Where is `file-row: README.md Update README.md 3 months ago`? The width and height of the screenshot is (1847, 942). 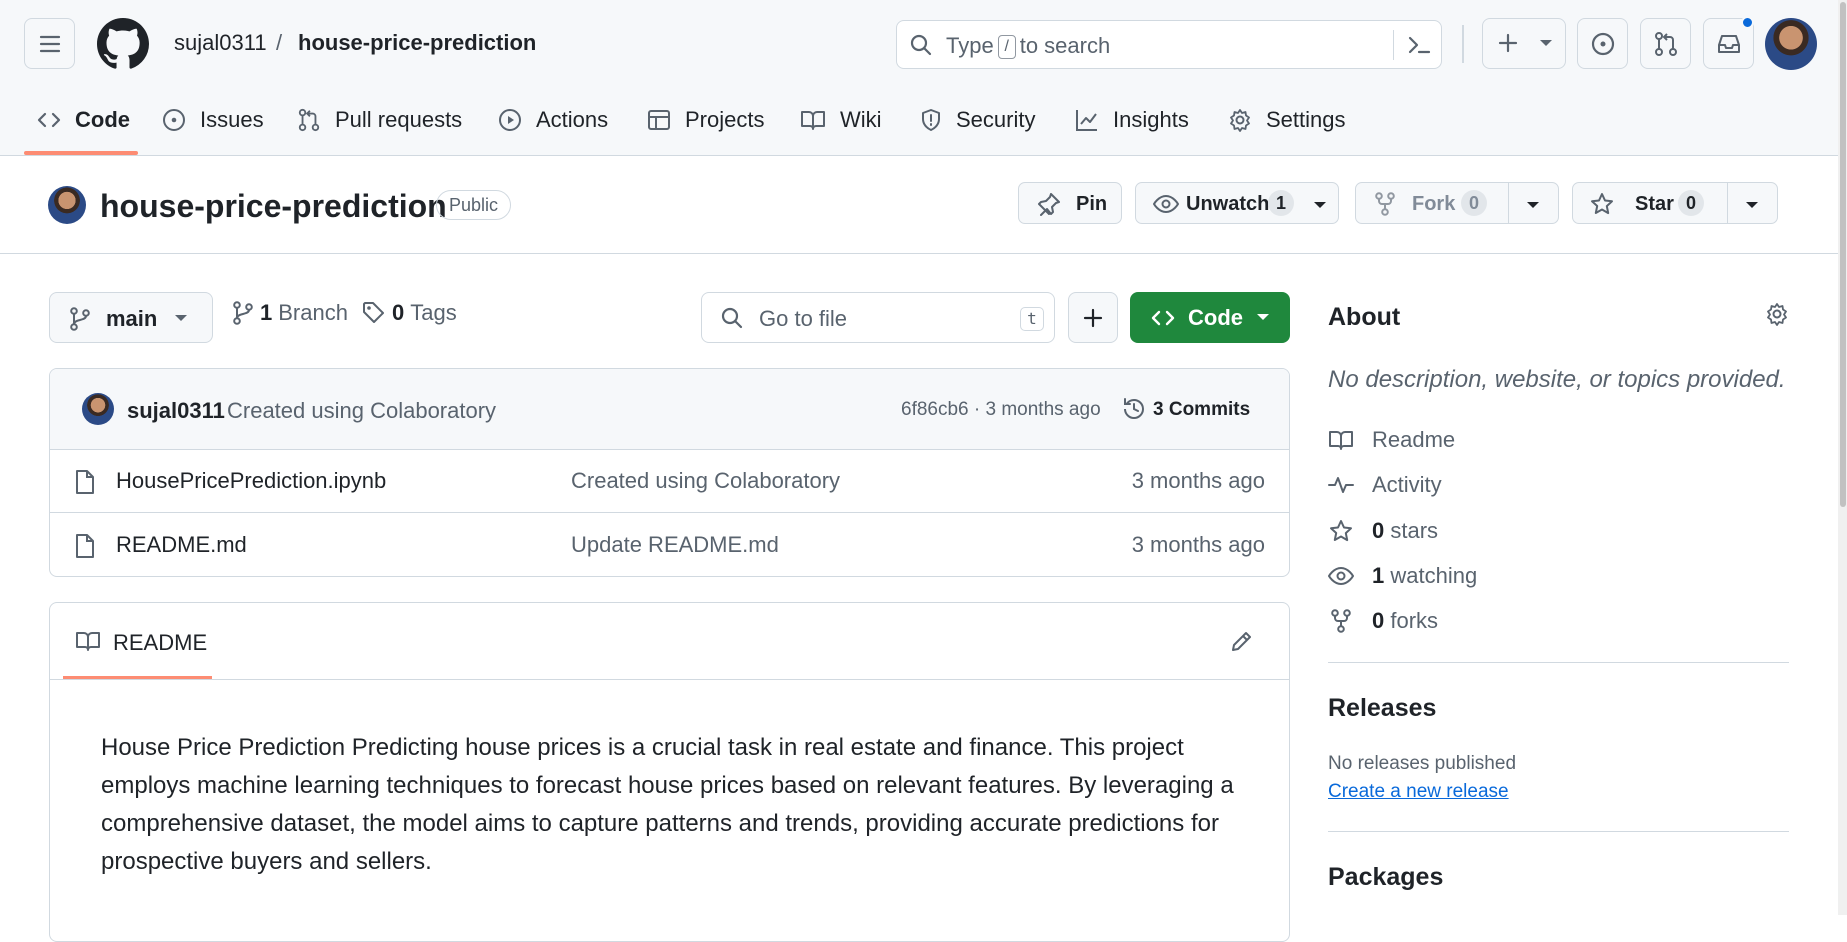 file-row: README.md Update README.md 3 months ago is located at coordinates (669, 545).